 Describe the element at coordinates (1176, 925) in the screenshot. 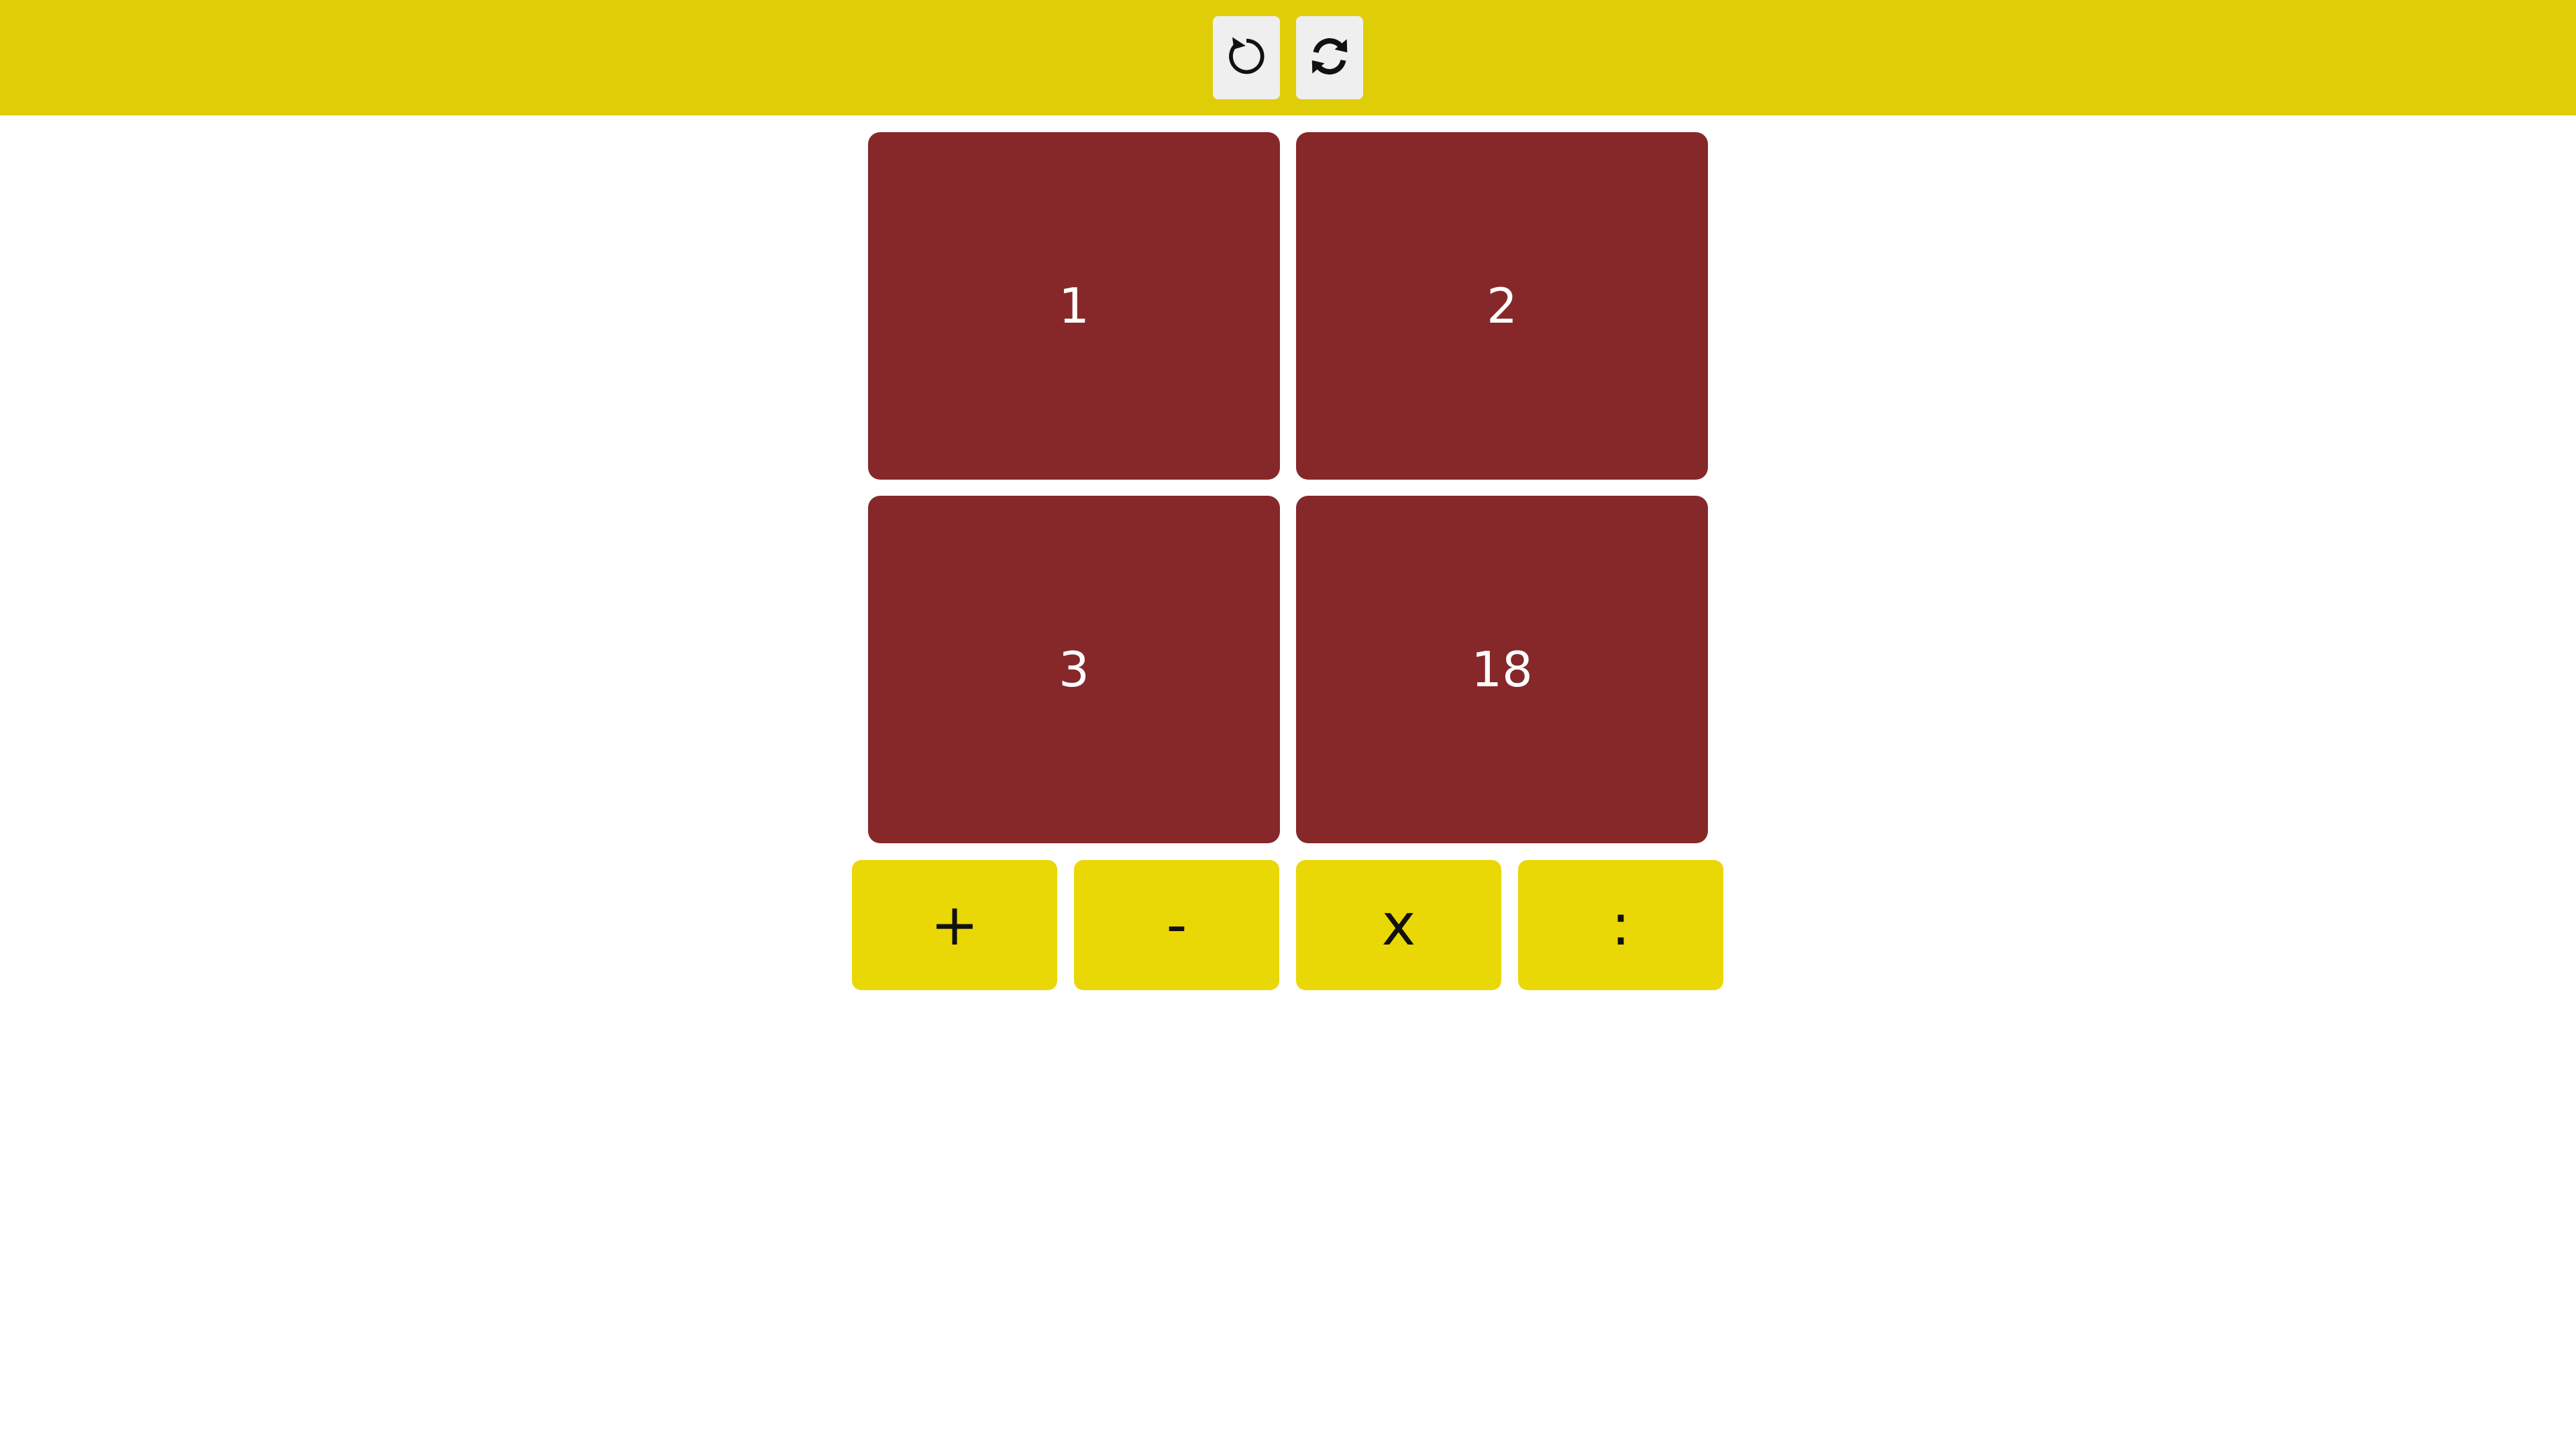

I see `minus-button: -` at that location.